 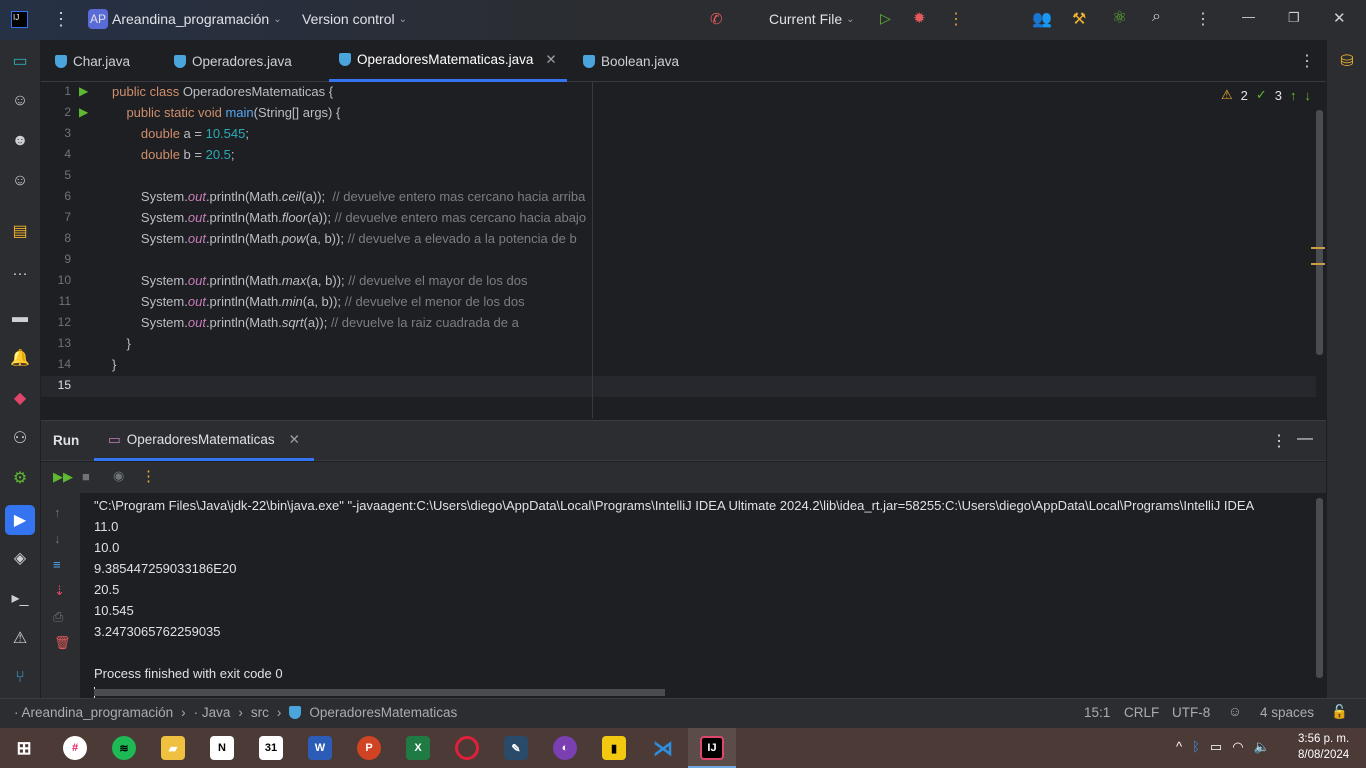 What do you see at coordinates (379, 692) in the screenshot?
I see `horizontal-scrollbar` at bounding box center [379, 692].